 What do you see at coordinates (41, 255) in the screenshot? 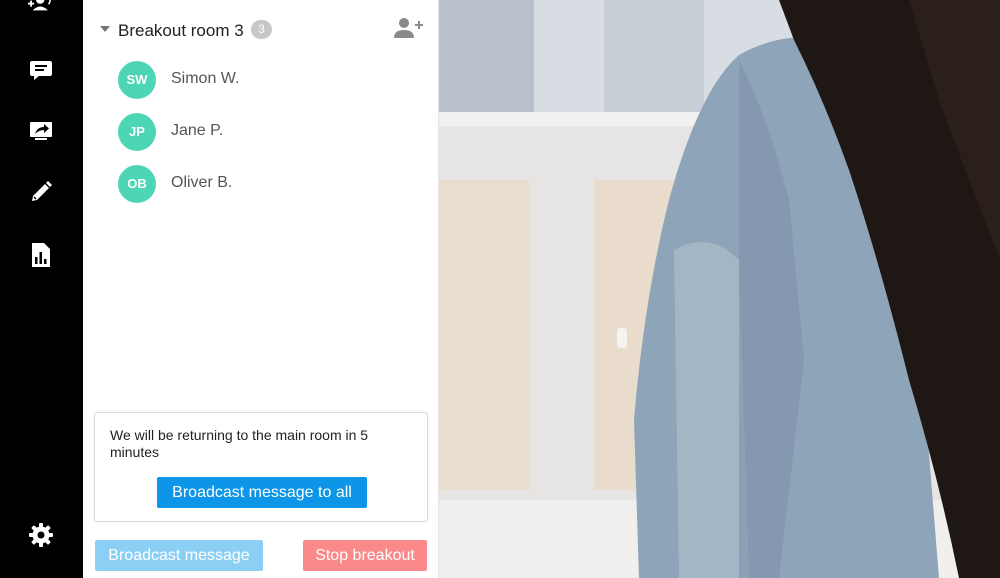
I see `report-icon` at bounding box center [41, 255].